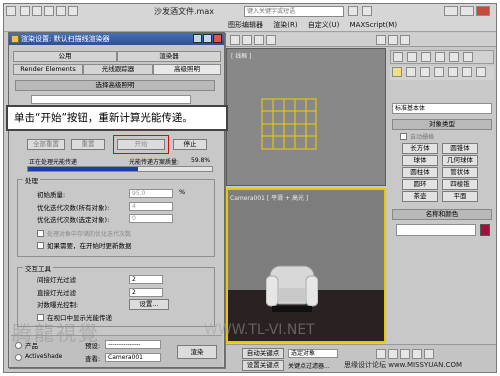 Image resolution: width=500 pixels, height=376 pixels. I want to click on new-icon, so click(25, 11).